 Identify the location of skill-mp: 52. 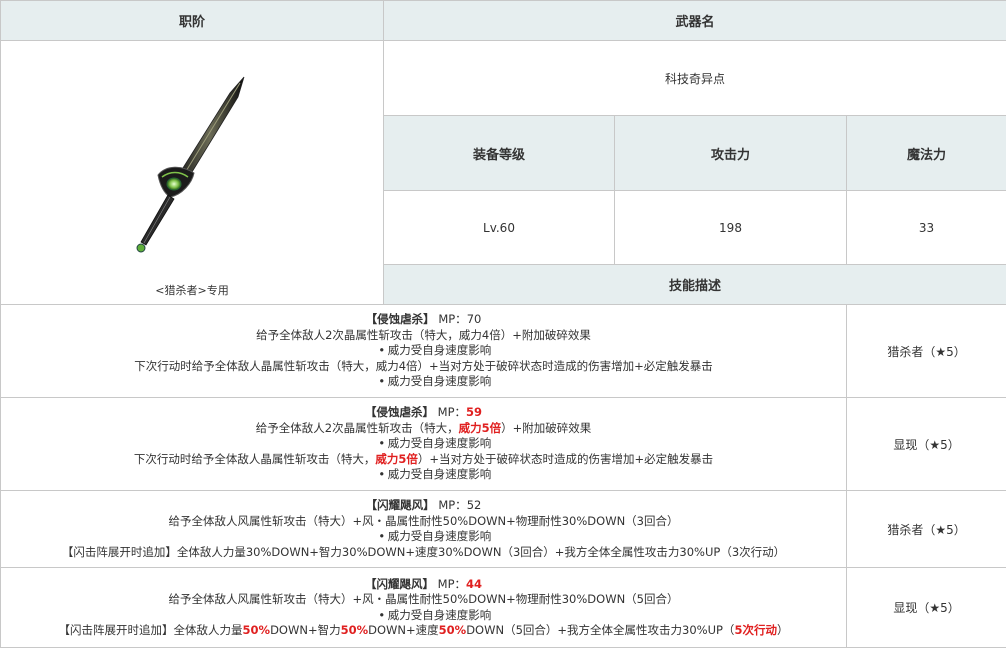
(474, 505).